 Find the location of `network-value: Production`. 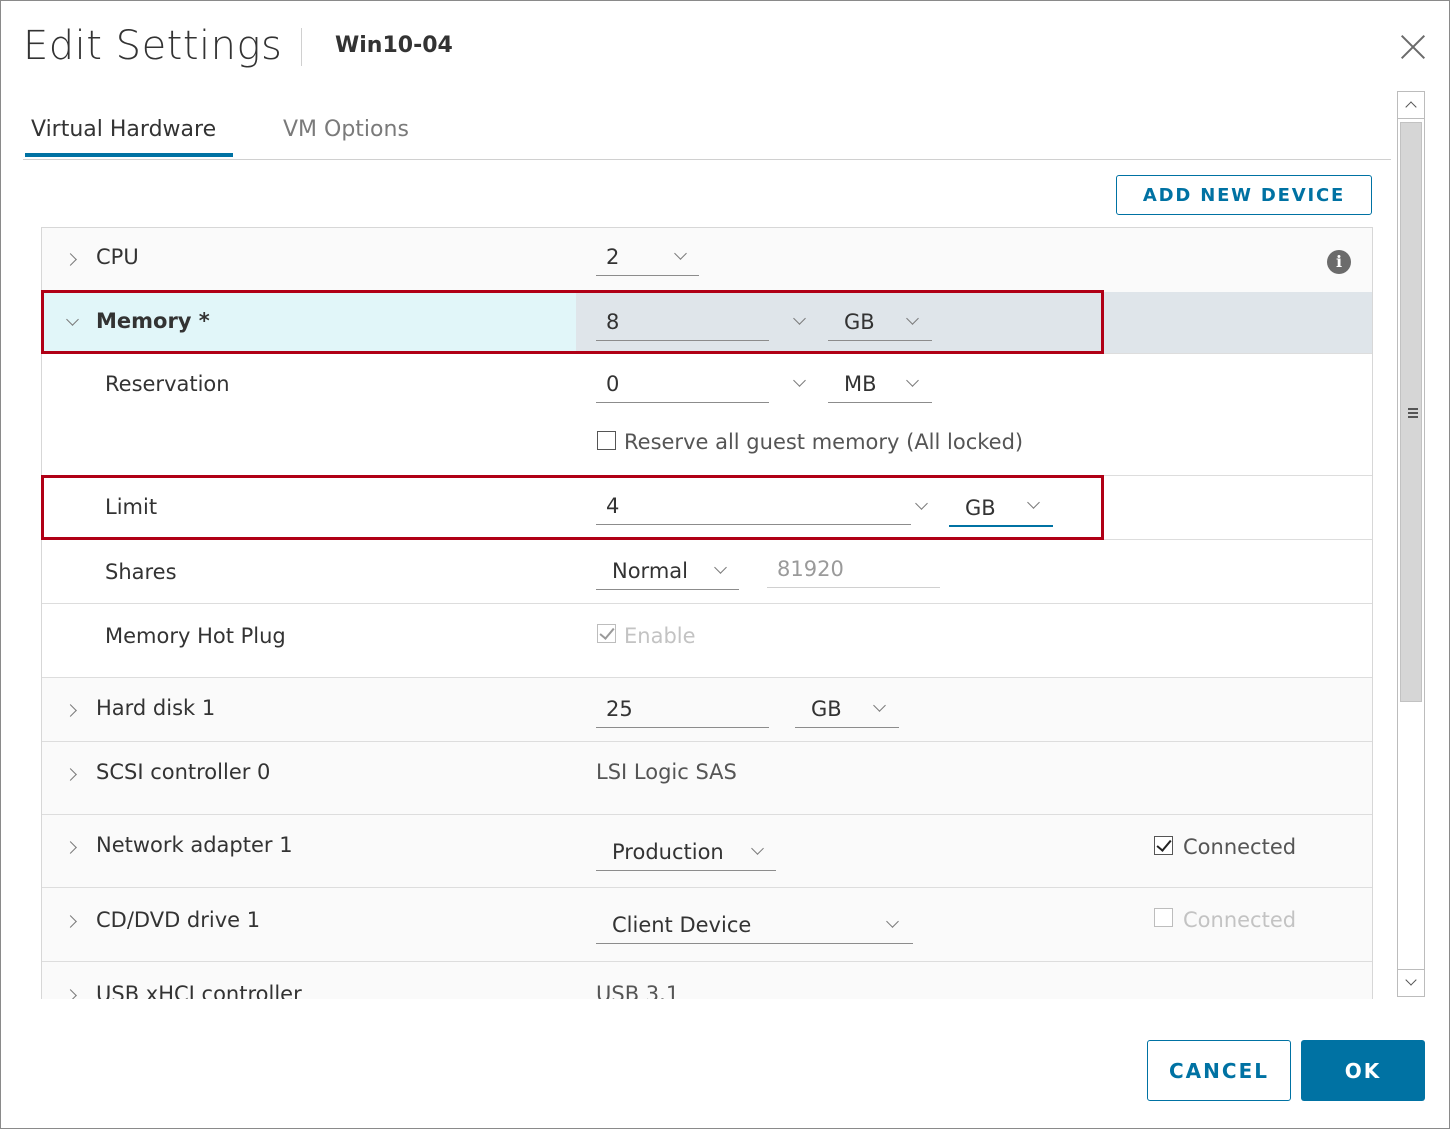

network-value: Production is located at coordinates (668, 852).